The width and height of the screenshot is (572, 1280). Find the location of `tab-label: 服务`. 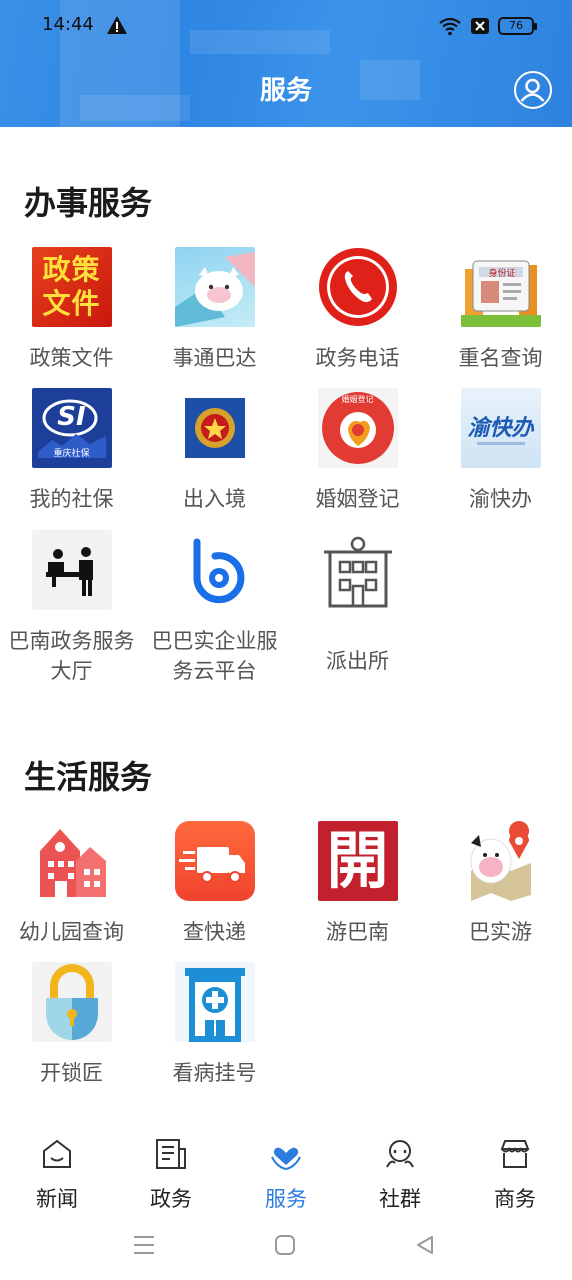

tab-label: 服务 is located at coordinates (286, 1199).